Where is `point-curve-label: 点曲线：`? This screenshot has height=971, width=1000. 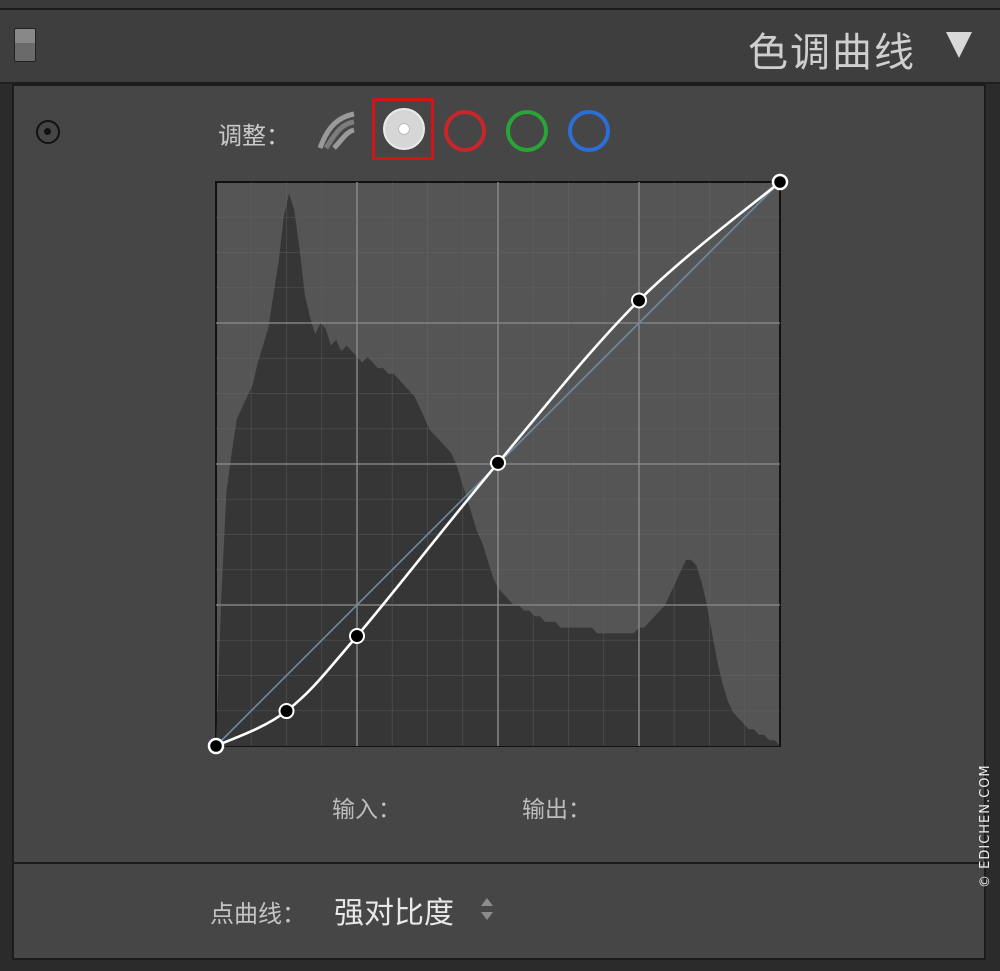
point-curve-label: 点曲线： is located at coordinates (258, 914).